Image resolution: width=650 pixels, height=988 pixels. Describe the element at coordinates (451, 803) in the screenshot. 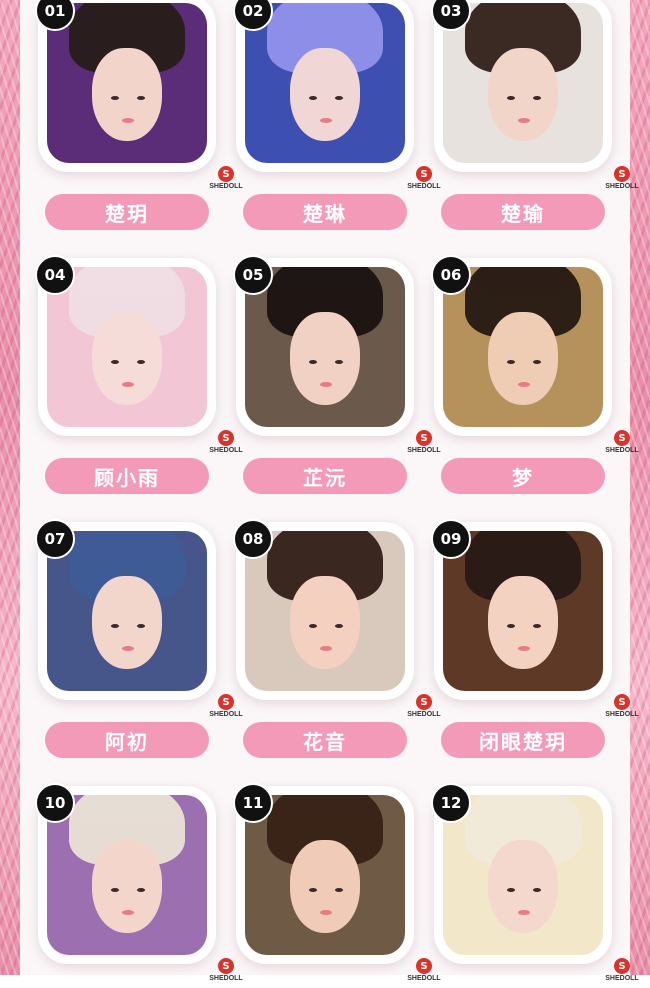

I see `number-badge: 12` at that location.